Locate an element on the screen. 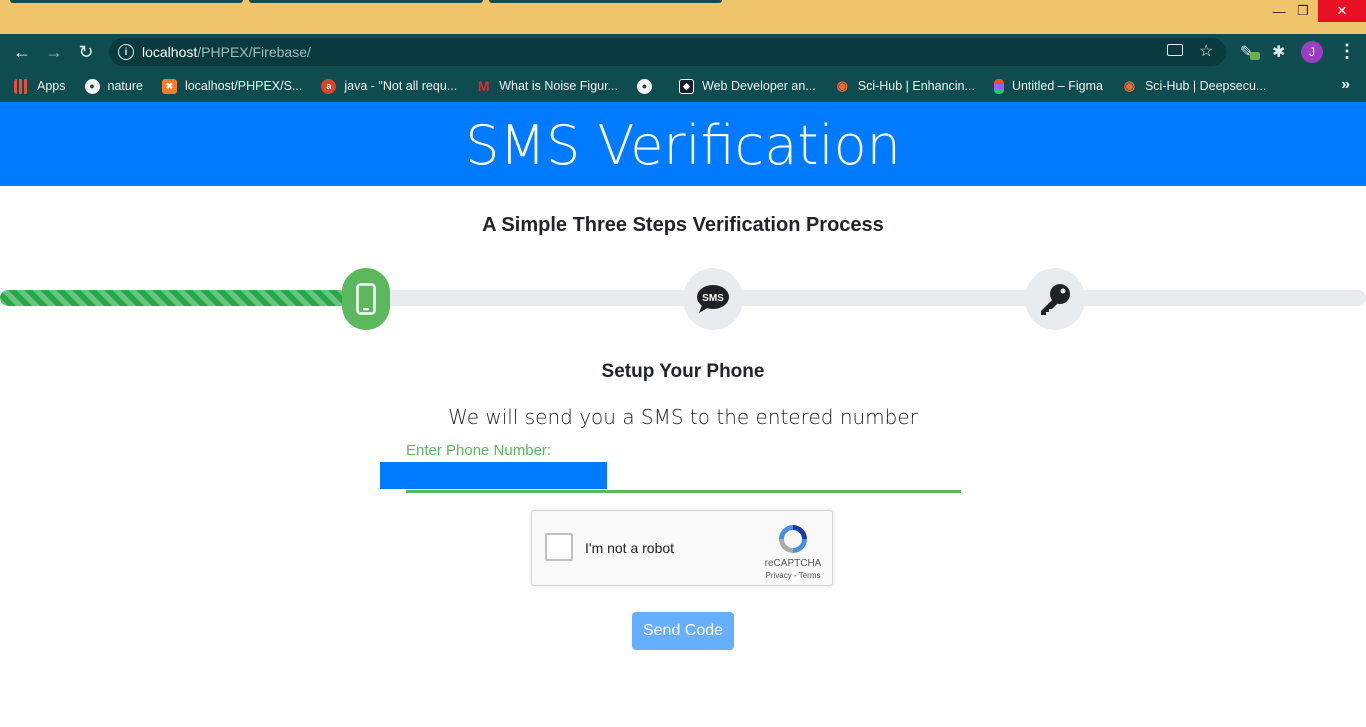 Image resolution: width=1366 pixels, height=727 pixels. window-titlebar: — ❐ ✕ is located at coordinates (683, 17).